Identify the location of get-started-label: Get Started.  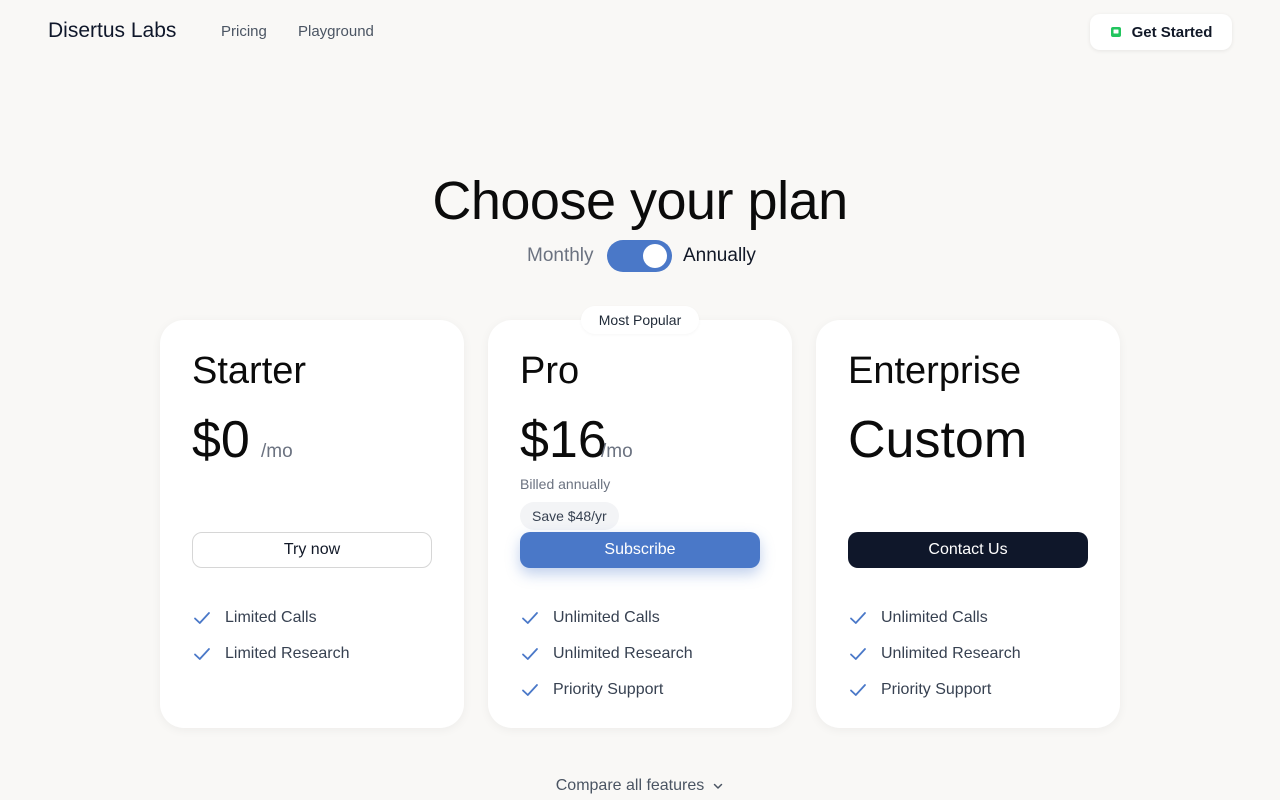
(1172, 32).